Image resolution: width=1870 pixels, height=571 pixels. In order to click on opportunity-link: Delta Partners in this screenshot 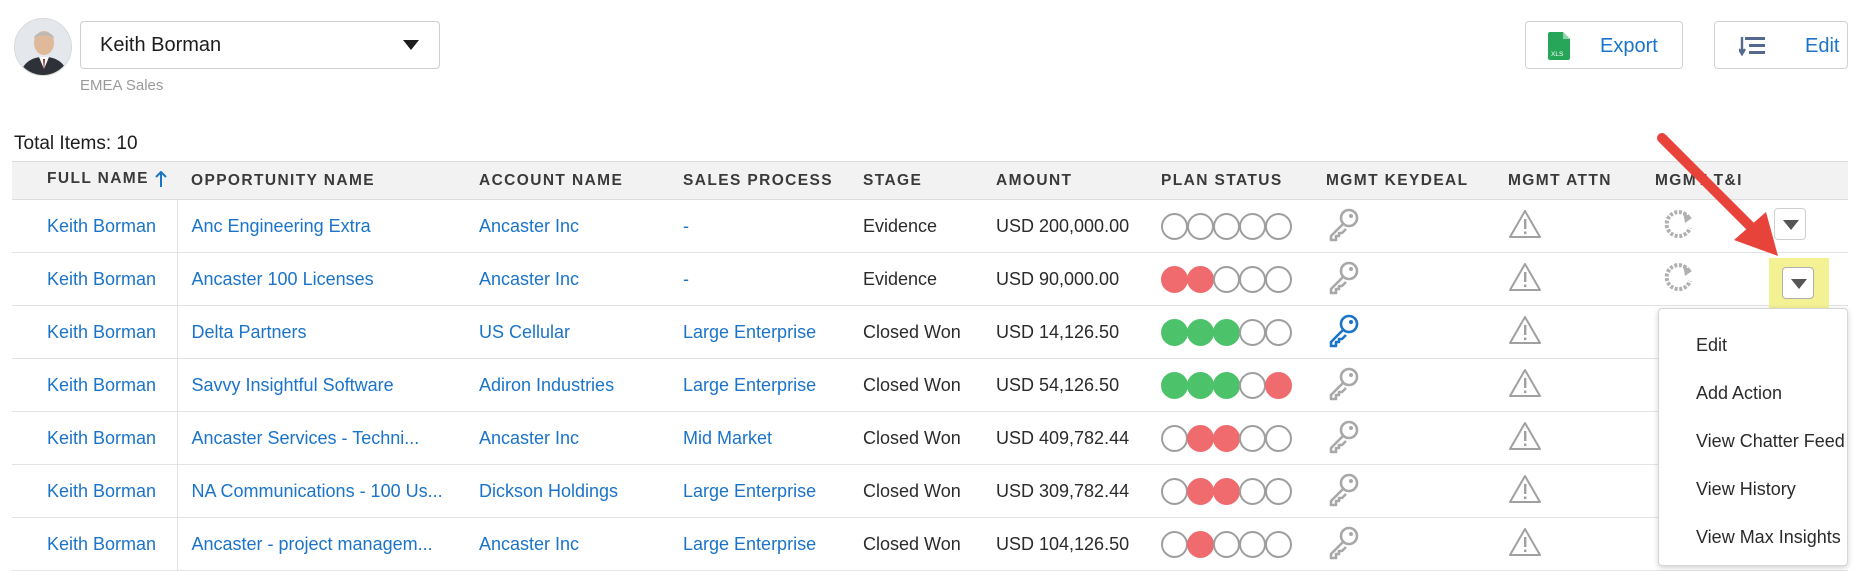, I will do `click(249, 332)`.